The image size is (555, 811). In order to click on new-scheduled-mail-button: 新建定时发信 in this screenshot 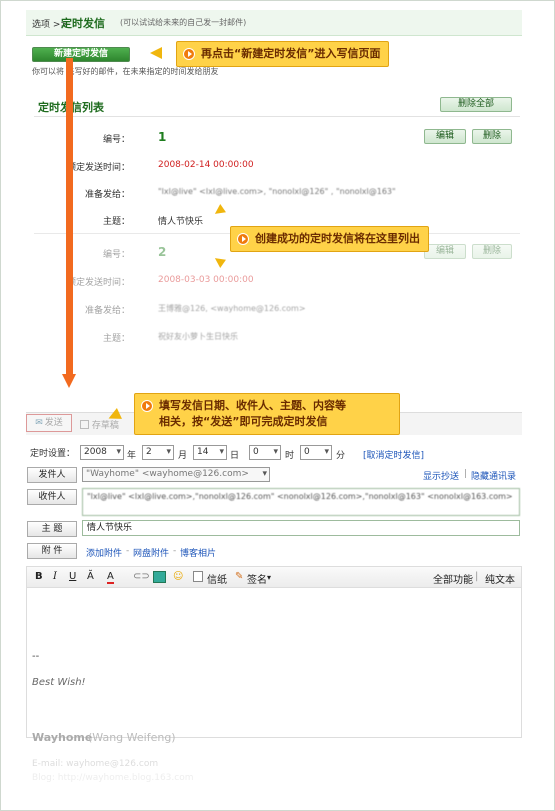, I will do `click(81, 54)`.